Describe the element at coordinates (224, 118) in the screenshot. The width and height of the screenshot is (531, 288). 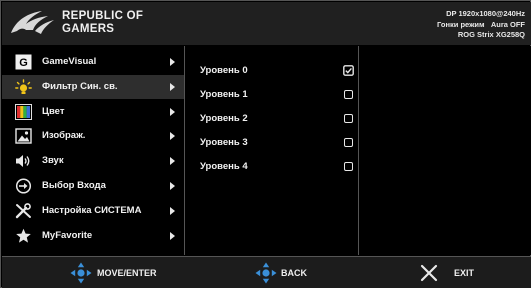
I see `option-label: Уровень 2` at that location.